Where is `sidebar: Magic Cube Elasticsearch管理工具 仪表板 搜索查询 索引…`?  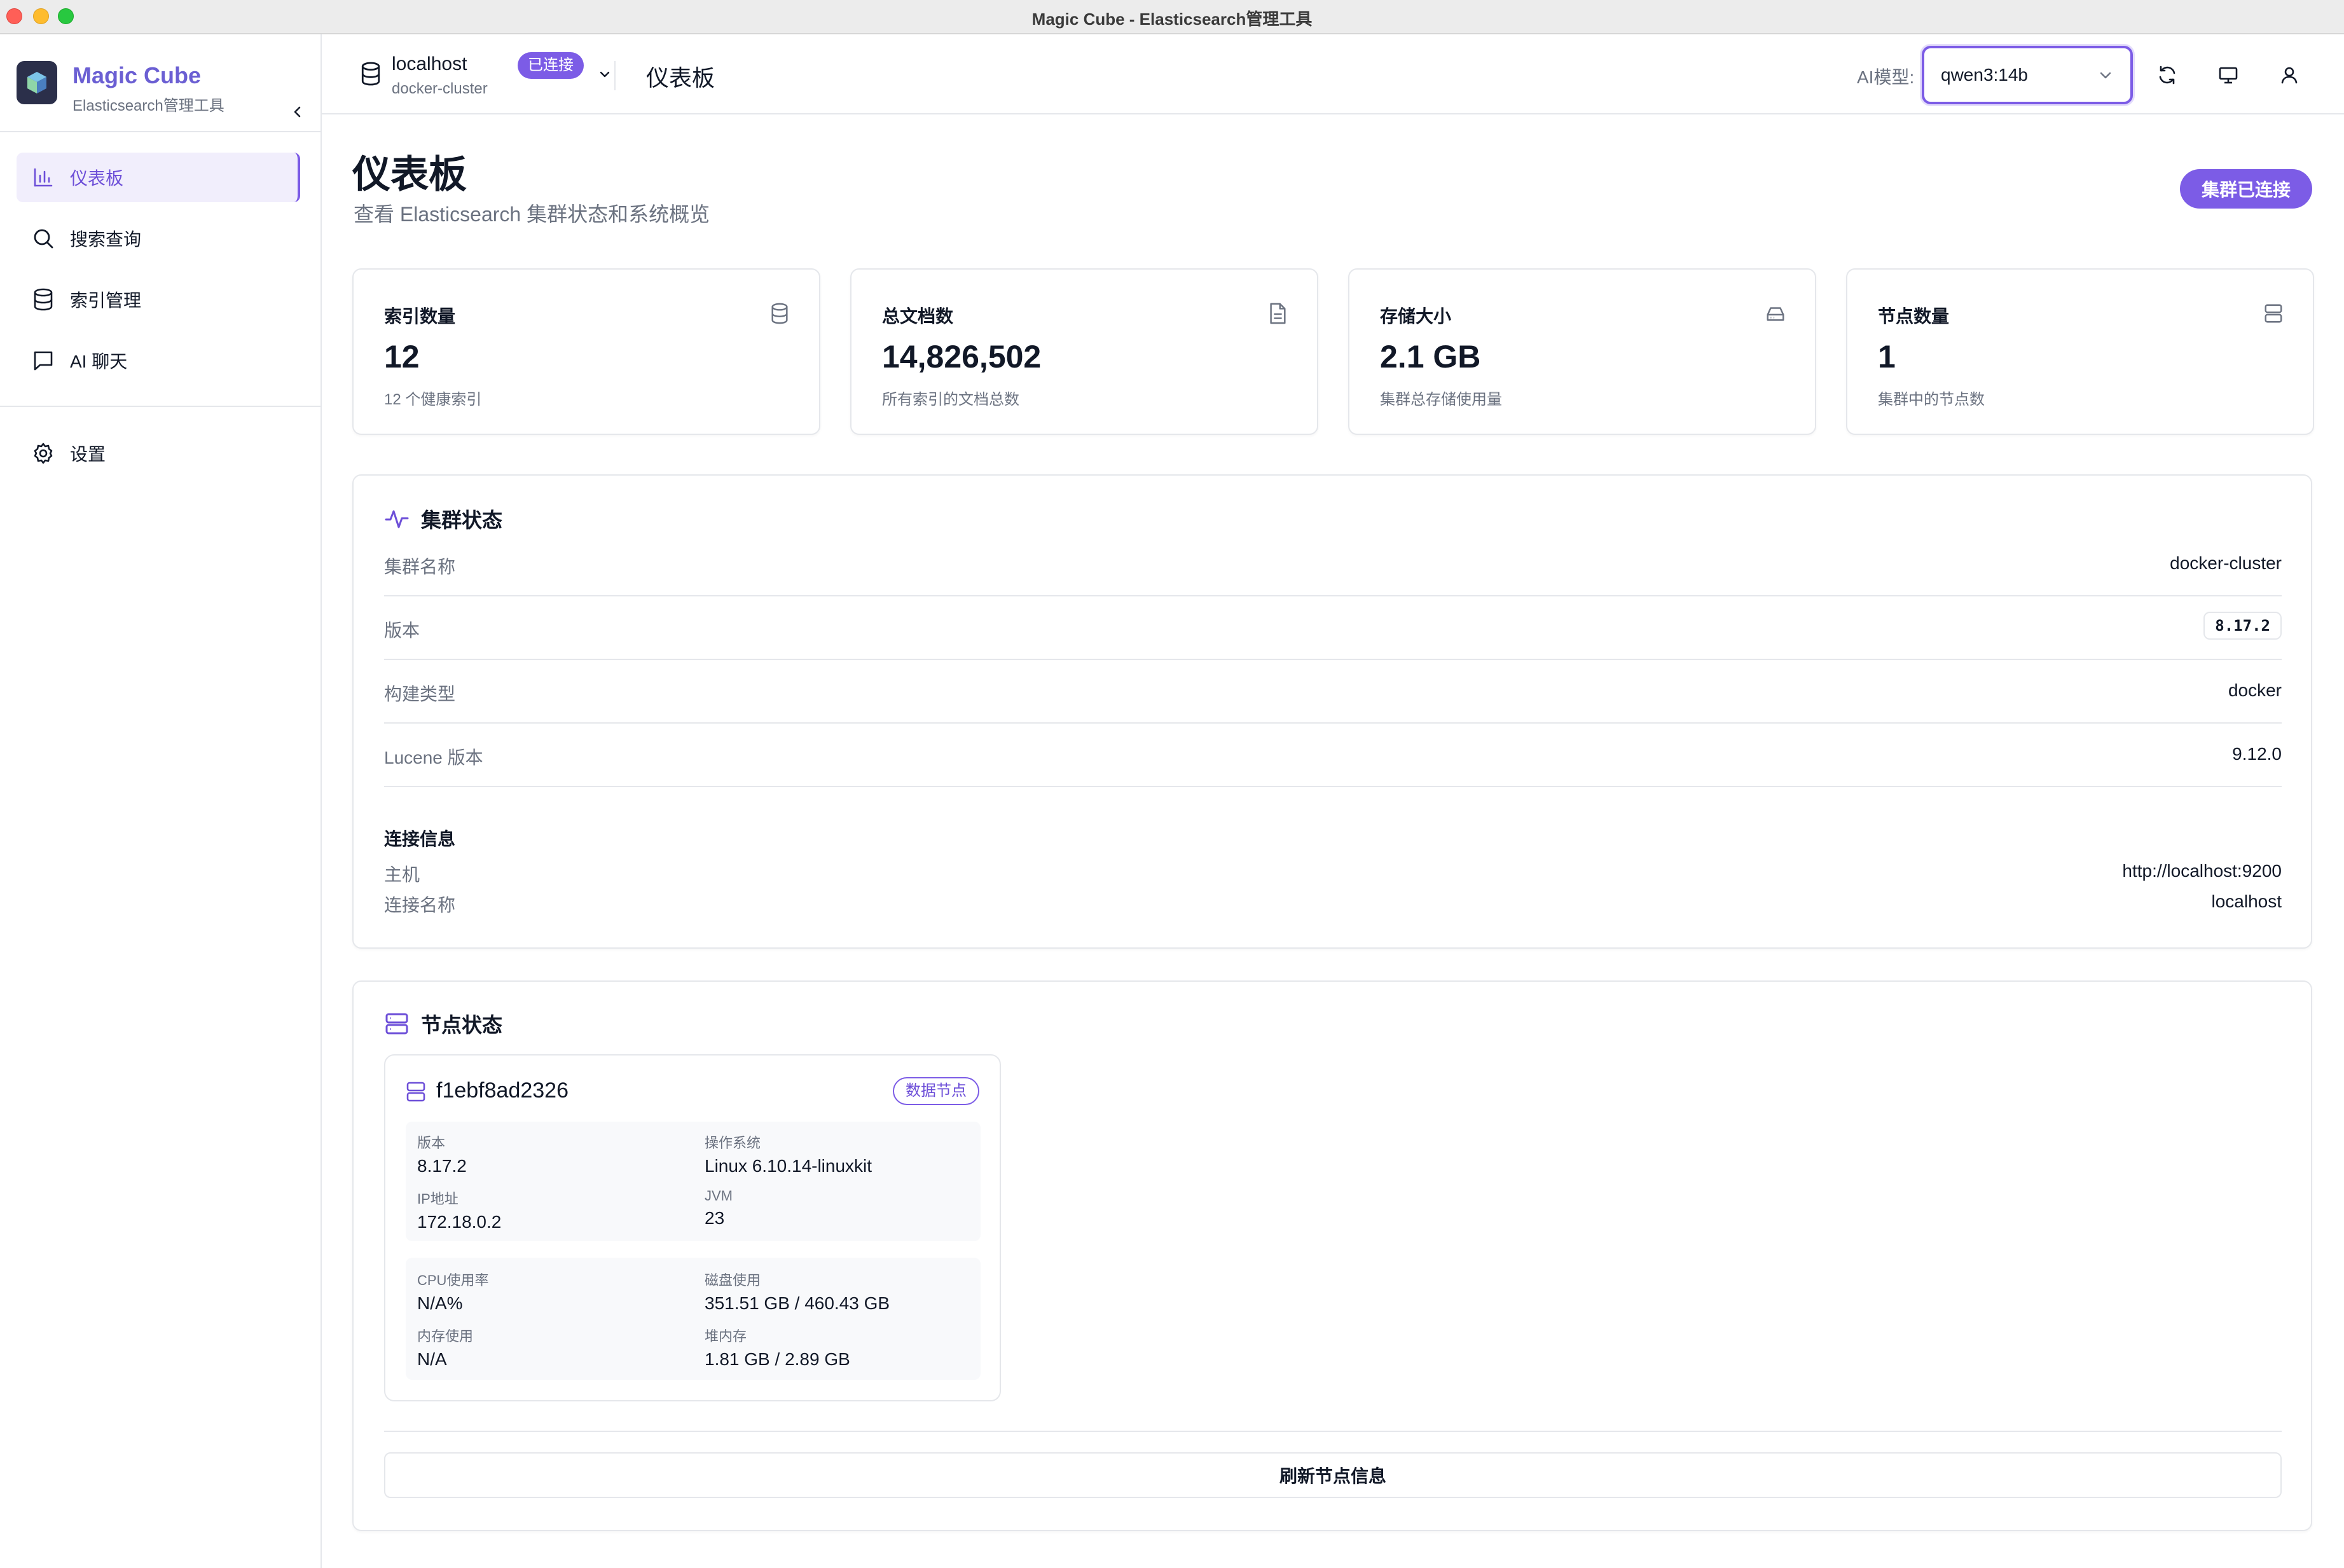 sidebar: Magic Cube Elasticsearch管理工具 仪表板 搜索查询 索引… is located at coordinates (161, 801).